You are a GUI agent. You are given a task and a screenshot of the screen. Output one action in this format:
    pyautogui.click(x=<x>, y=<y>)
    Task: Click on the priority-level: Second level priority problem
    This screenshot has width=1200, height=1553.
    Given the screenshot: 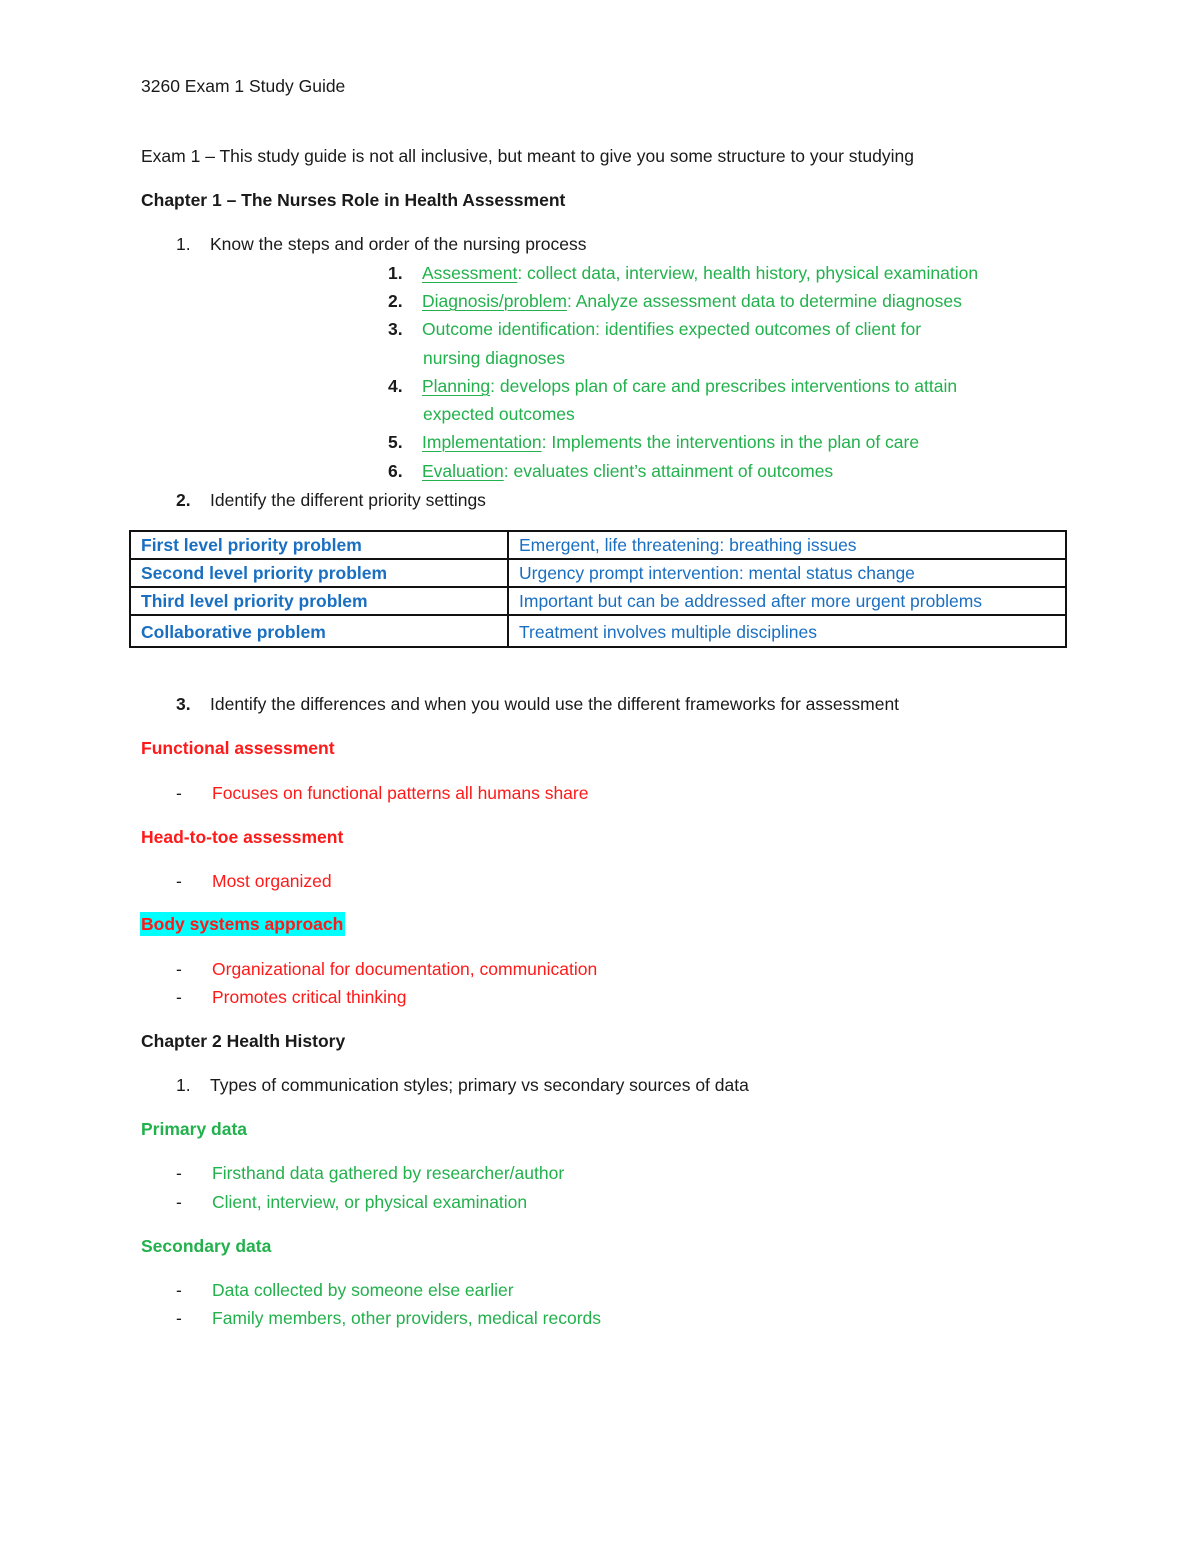 What is the action you would take?
    pyautogui.click(x=319, y=573)
    